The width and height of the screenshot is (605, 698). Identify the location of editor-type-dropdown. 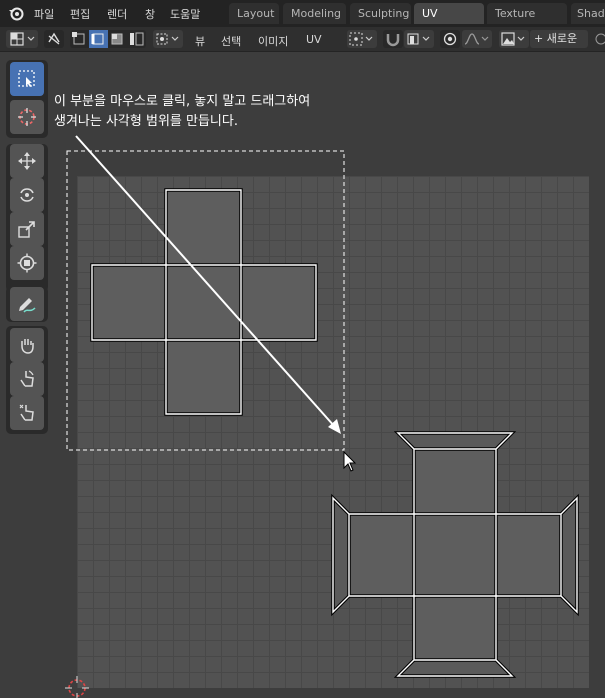
(22, 39).